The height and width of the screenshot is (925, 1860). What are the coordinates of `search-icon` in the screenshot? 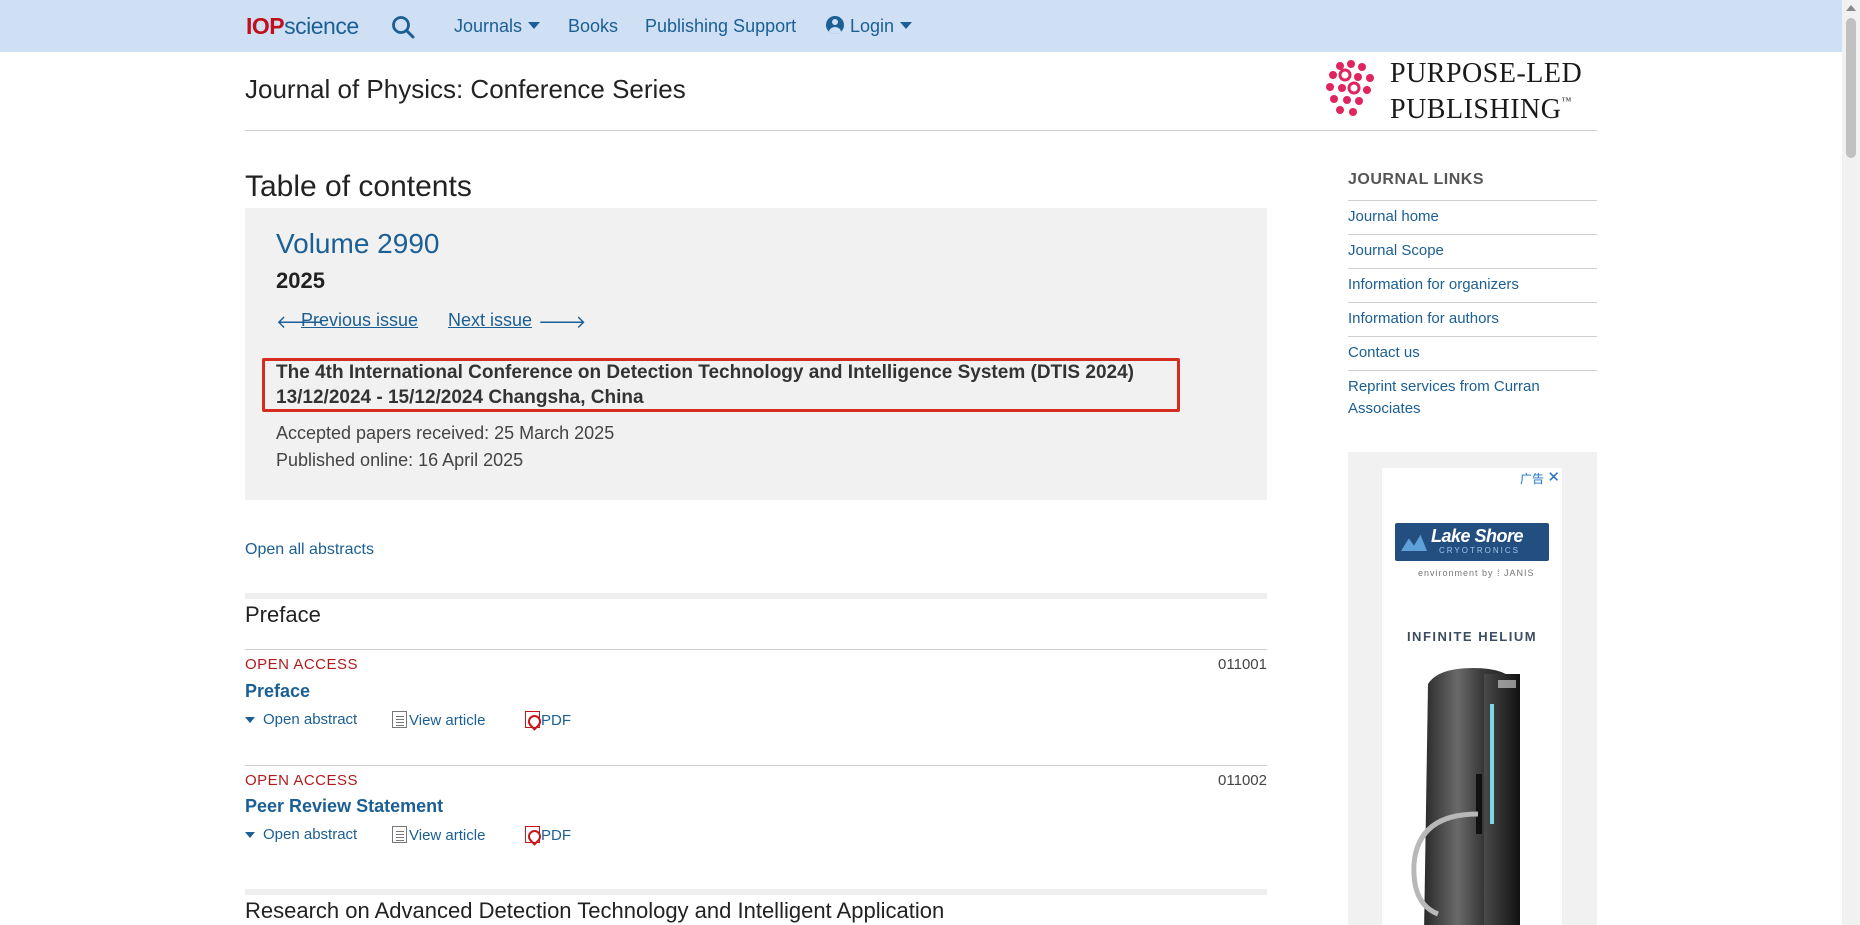 It's located at (403, 27).